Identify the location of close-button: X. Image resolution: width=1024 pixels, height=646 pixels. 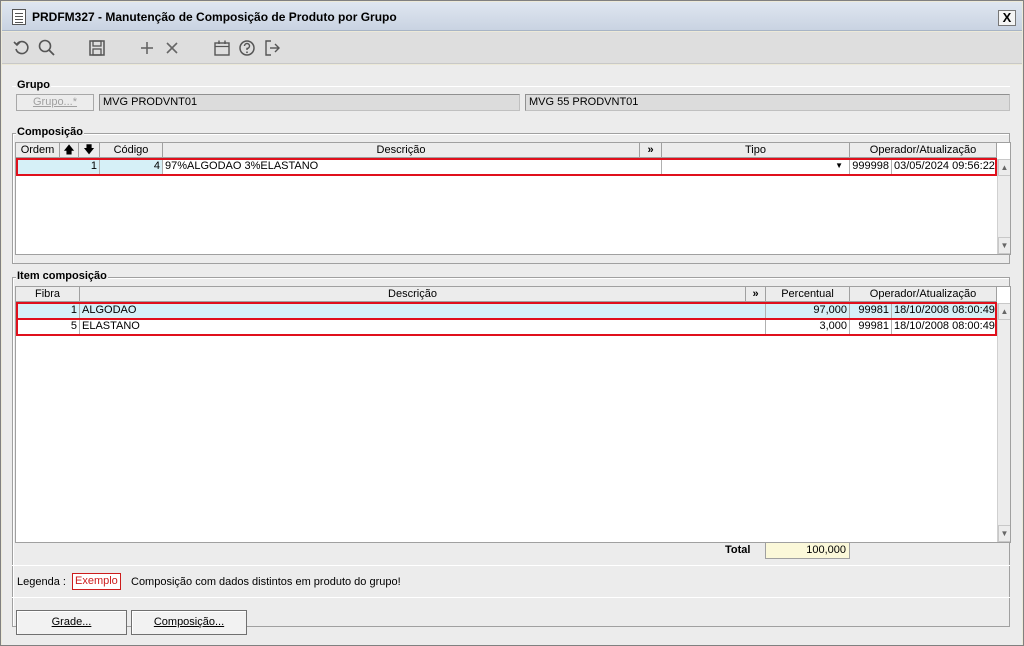
(1007, 18).